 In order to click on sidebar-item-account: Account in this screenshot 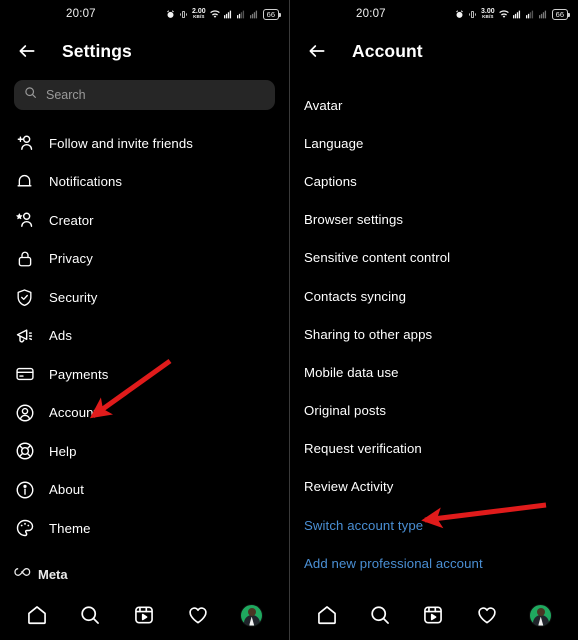, I will do `click(144, 413)`.